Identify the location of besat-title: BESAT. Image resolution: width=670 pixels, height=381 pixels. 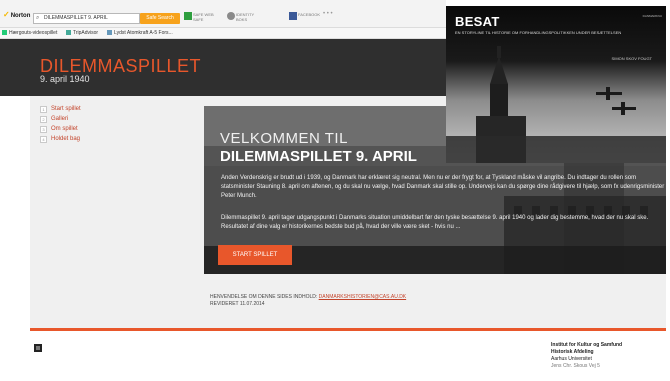
(477, 21).